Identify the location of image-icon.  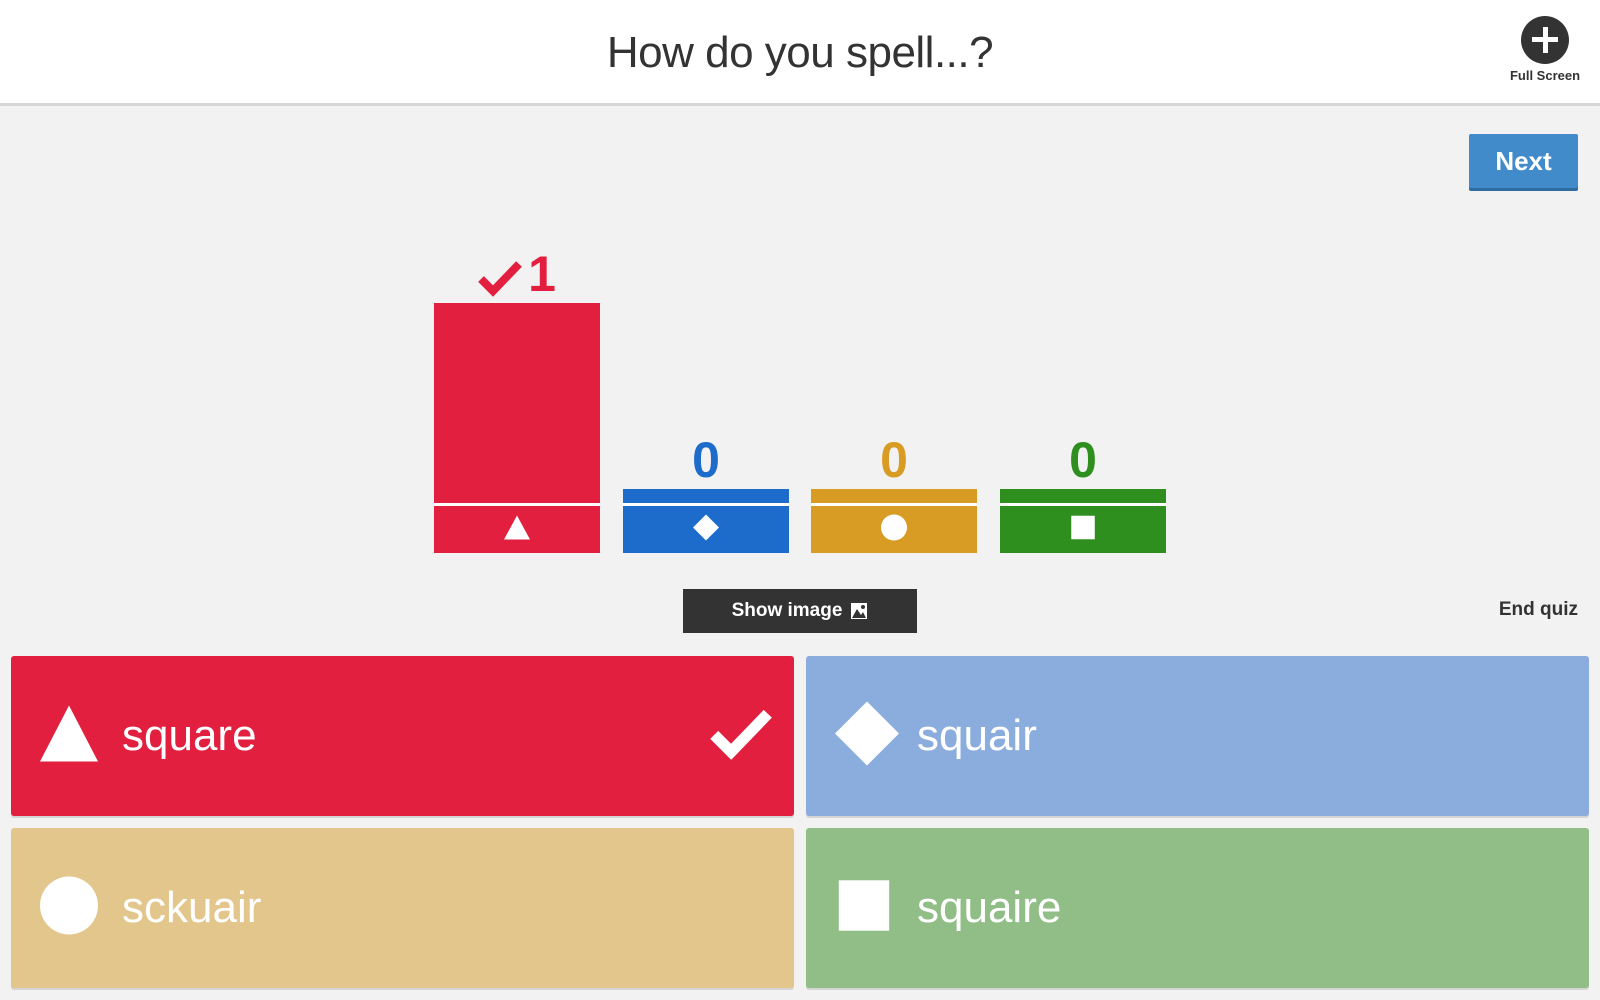
(859, 611).